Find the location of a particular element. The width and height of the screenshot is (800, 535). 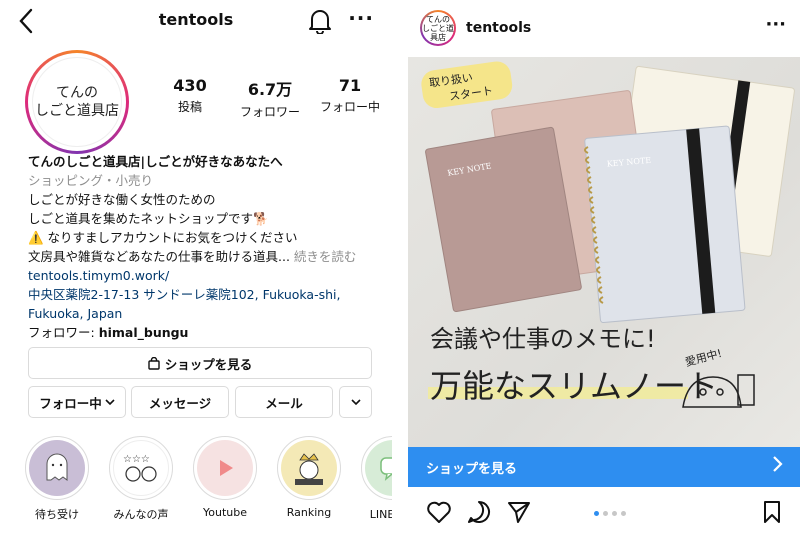

mail-button: メール is located at coordinates (284, 402).